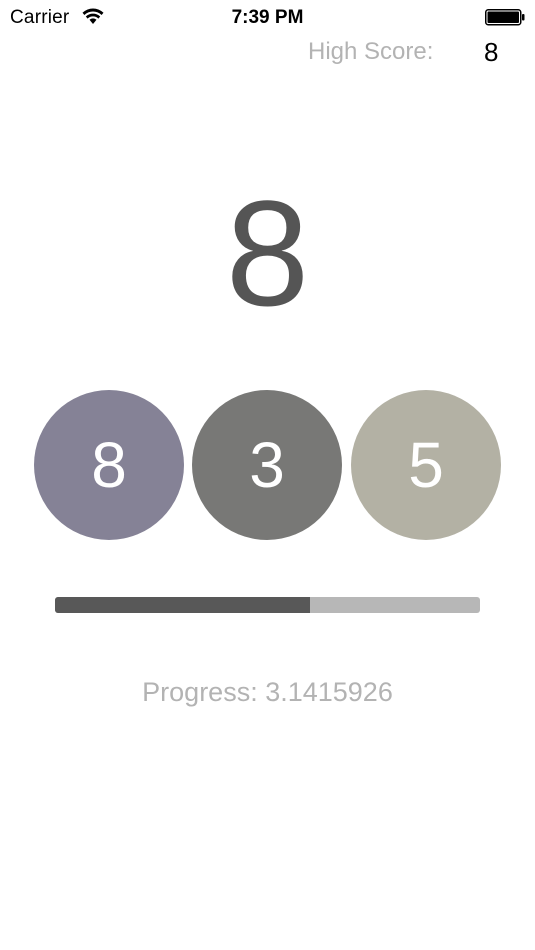 The height and width of the screenshot is (950, 535). I want to click on current-number: 8, so click(267, 253).